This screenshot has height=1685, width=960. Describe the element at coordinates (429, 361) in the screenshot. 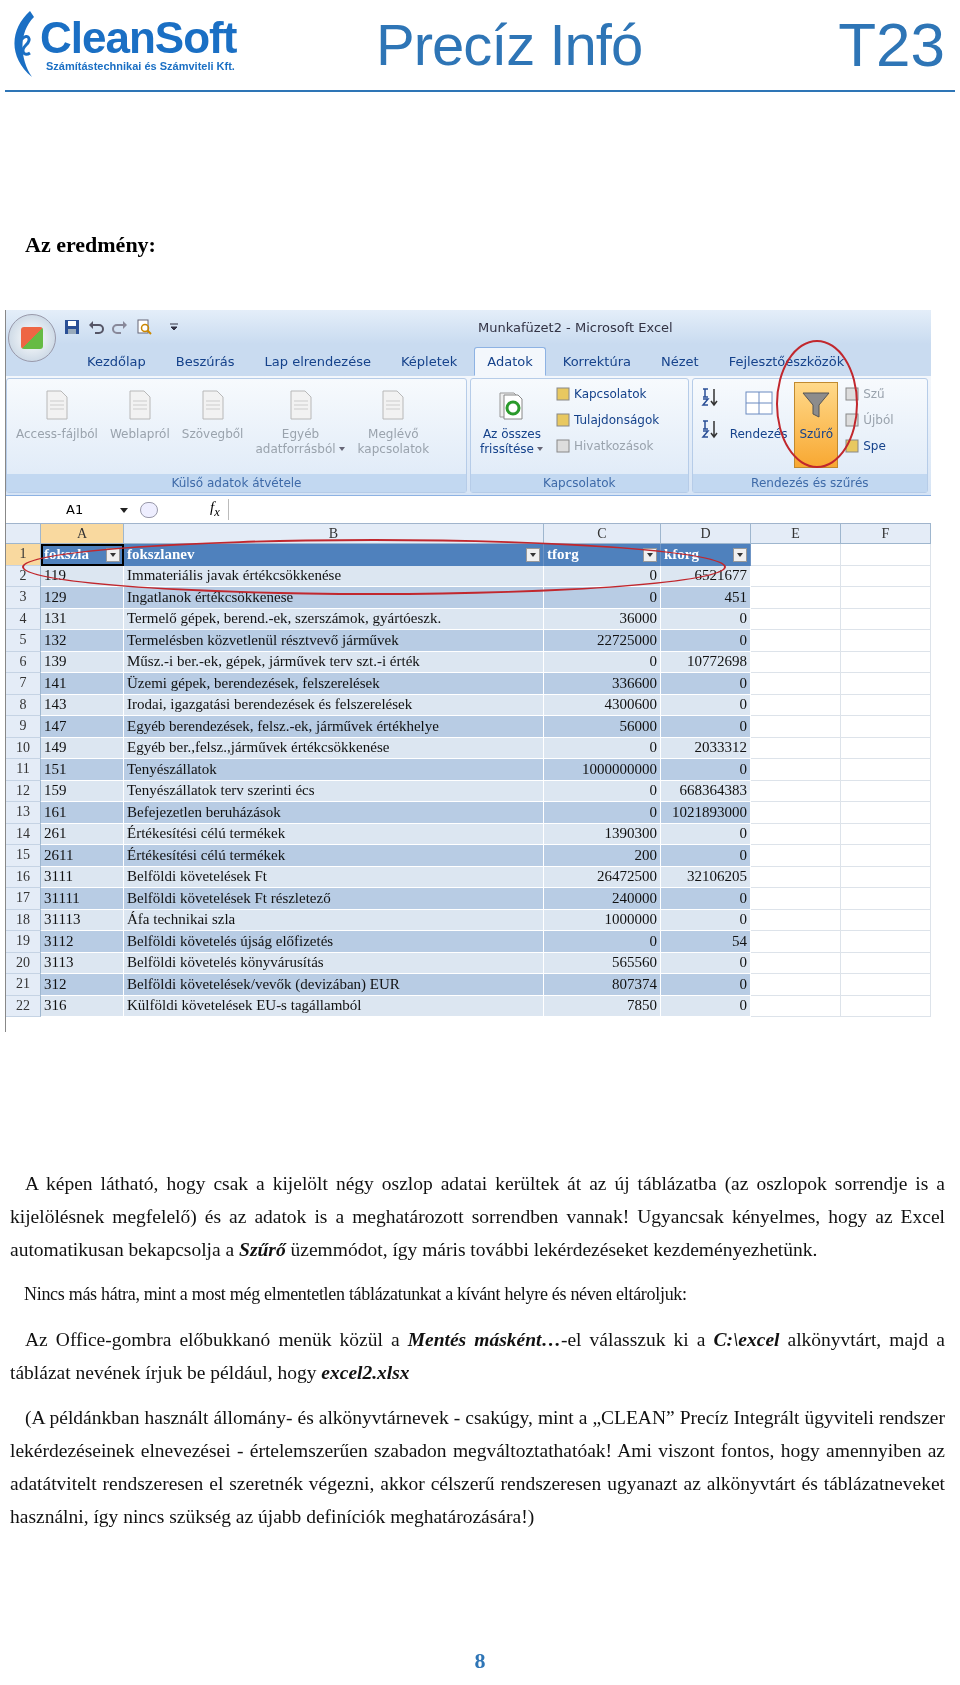

I see `ribbon-tab: Képletek` at that location.